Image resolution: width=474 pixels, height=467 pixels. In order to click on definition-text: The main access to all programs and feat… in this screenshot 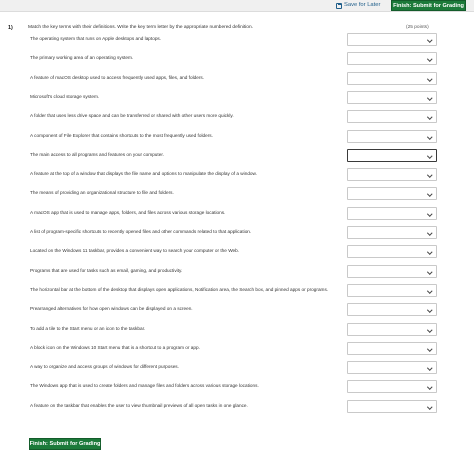, I will do `click(97, 154)`.